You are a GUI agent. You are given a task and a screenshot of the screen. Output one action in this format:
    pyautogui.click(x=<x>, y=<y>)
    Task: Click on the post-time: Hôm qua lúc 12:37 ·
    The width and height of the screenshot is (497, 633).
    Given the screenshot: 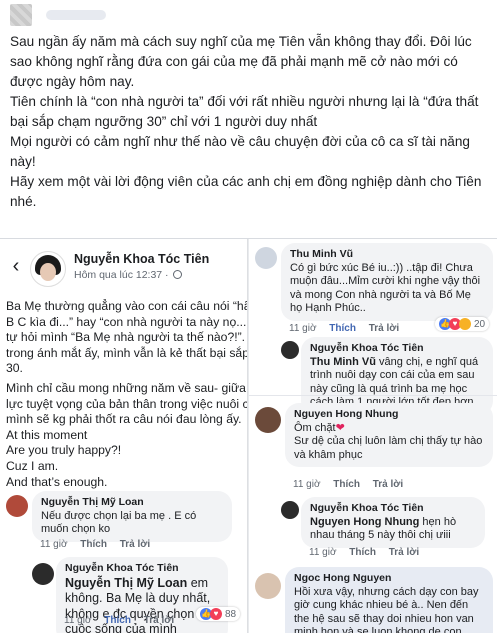 What is the action you would take?
    pyautogui.click(x=128, y=275)
    